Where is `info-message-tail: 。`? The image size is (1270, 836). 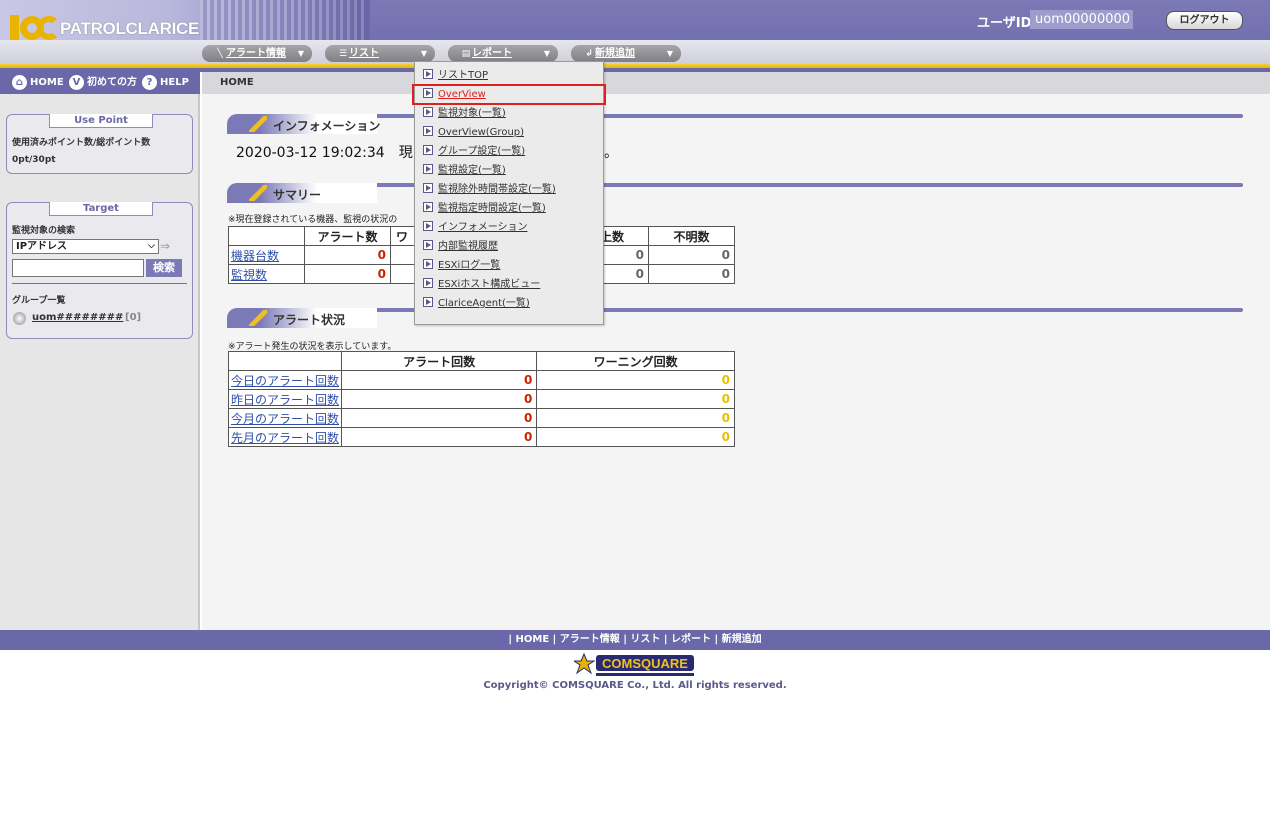 info-message-tail: 。 is located at coordinates (611, 153).